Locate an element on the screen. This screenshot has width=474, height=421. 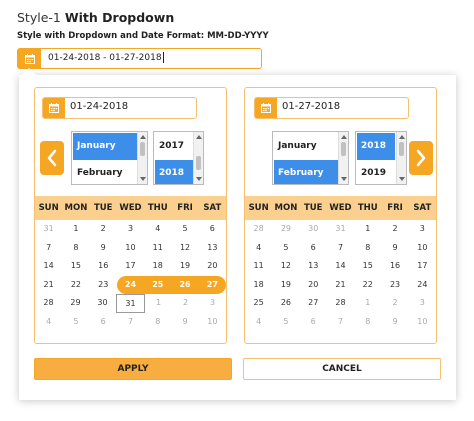
cancel-button: CANCEL is located at coordinates (342, 369).